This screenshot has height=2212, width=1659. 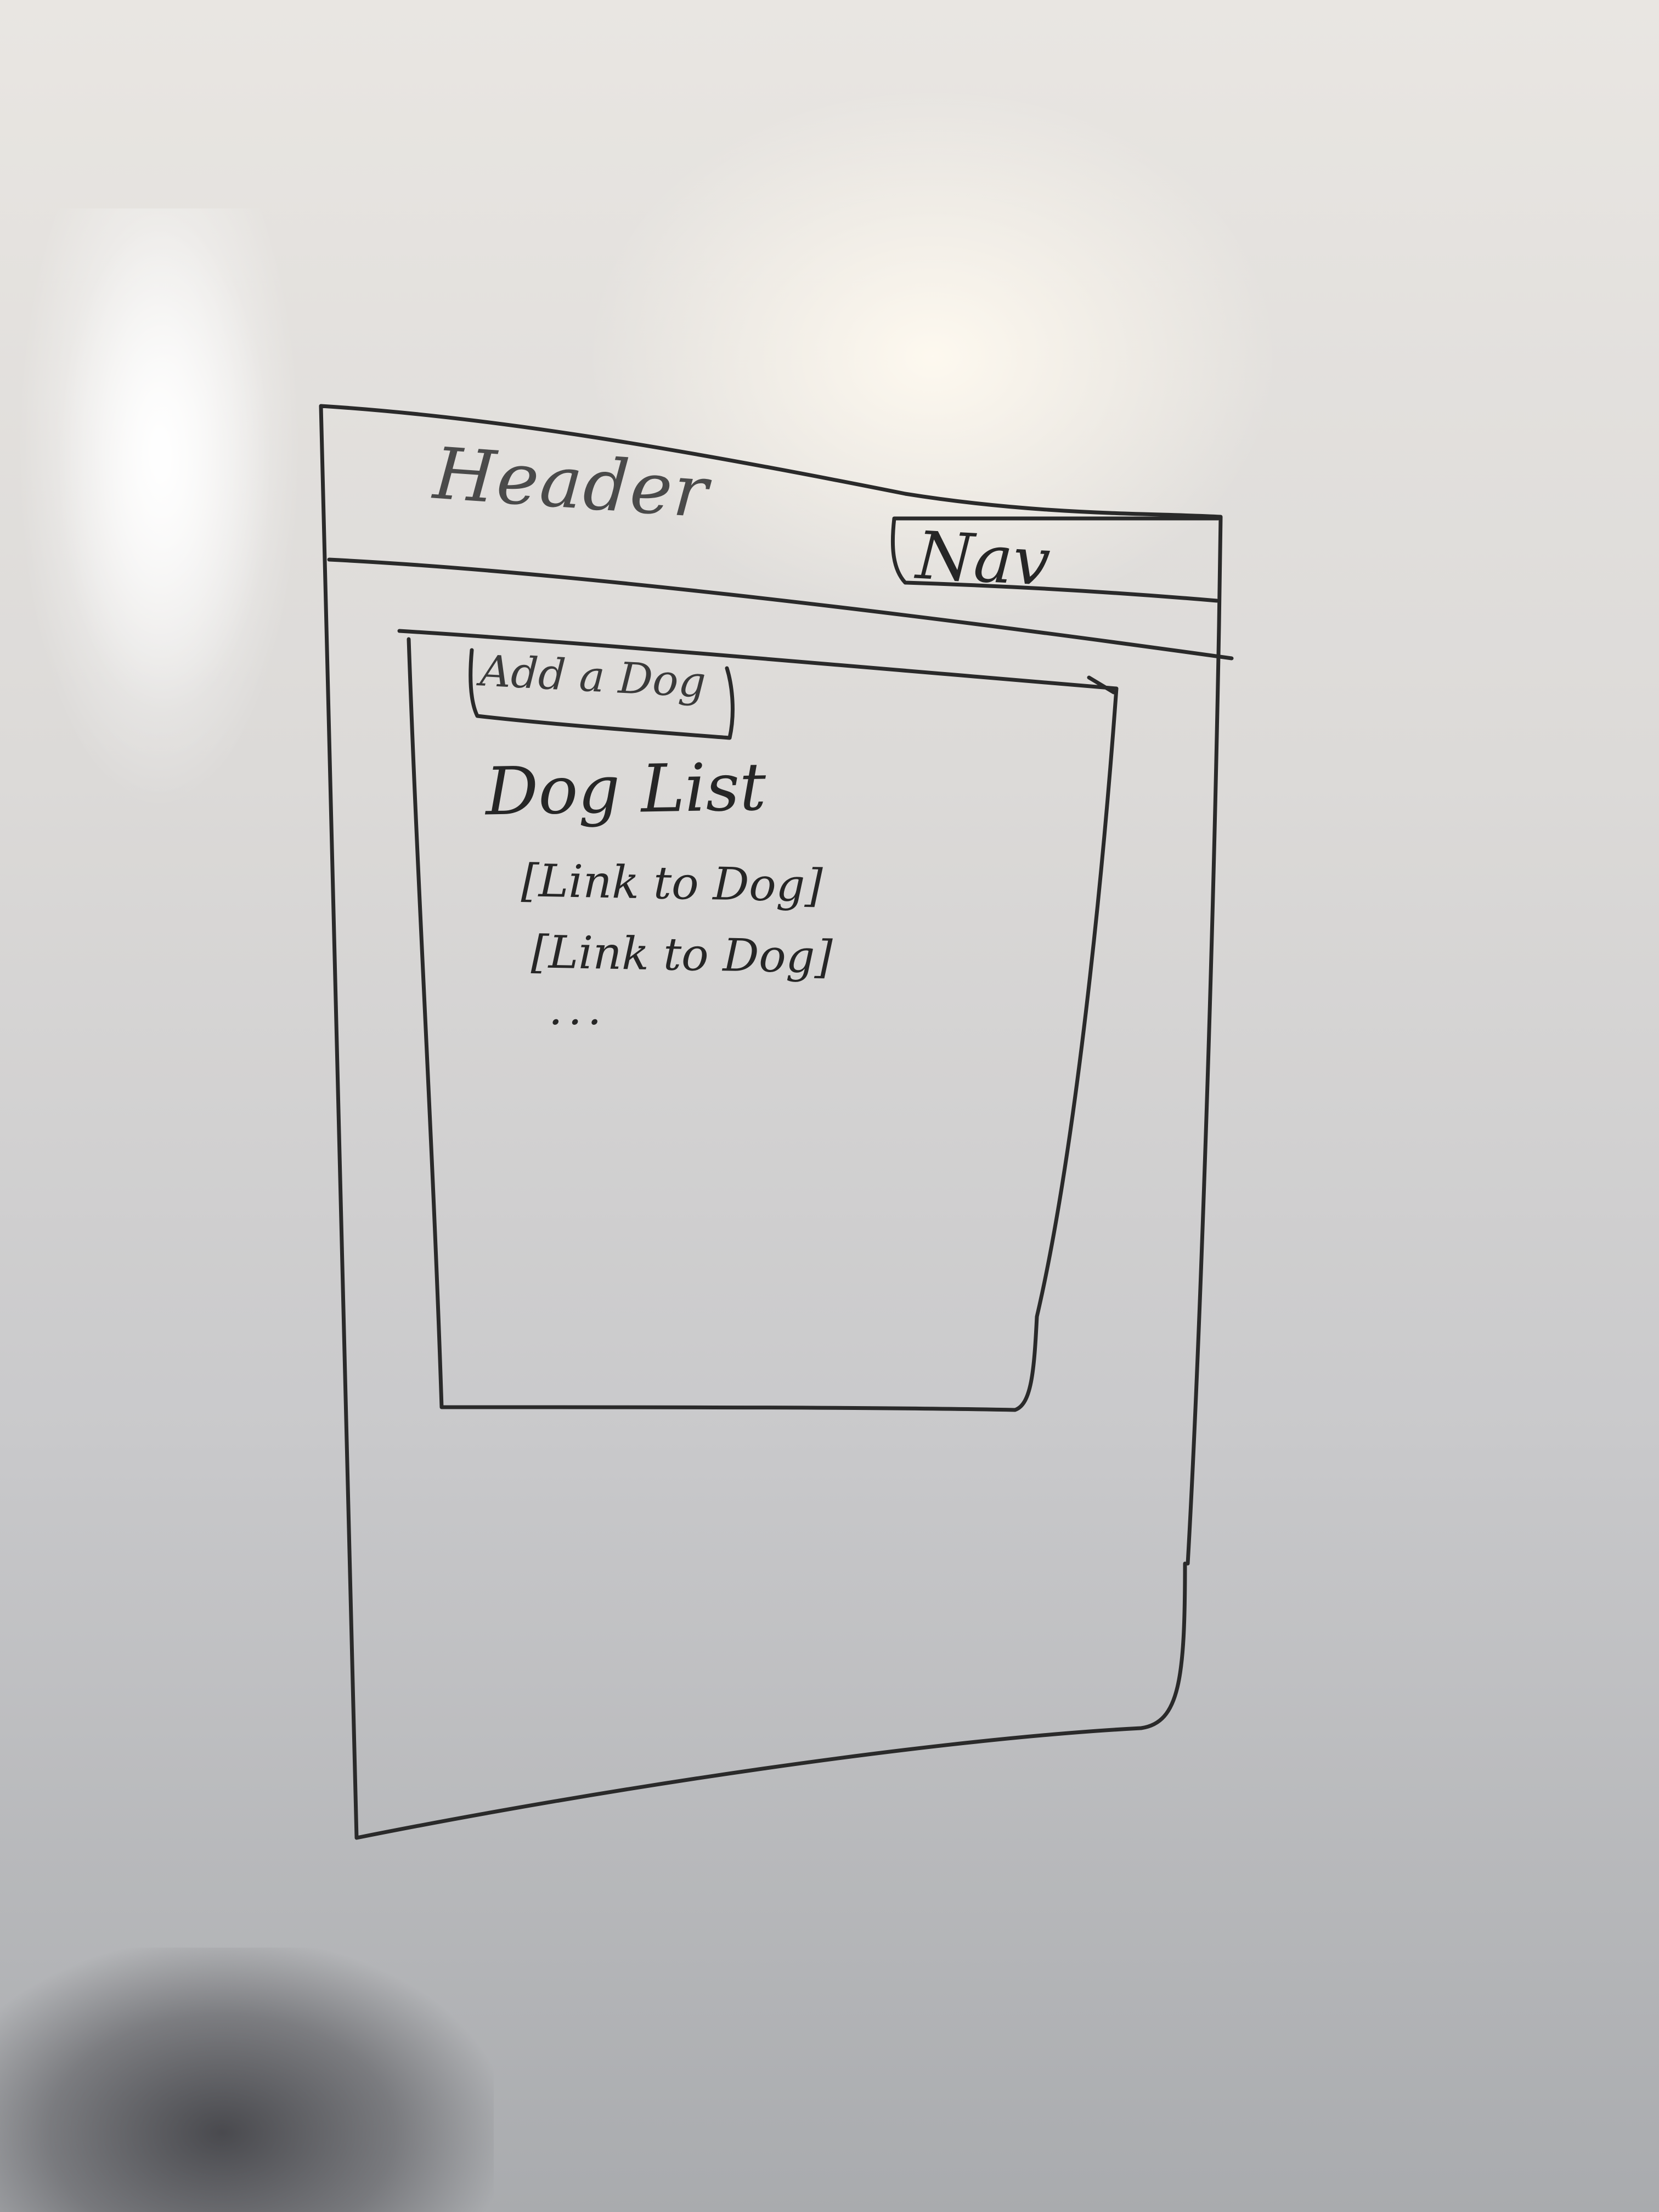 I want to click on dog-list-title: Dog List, so click(x=625, y=790).